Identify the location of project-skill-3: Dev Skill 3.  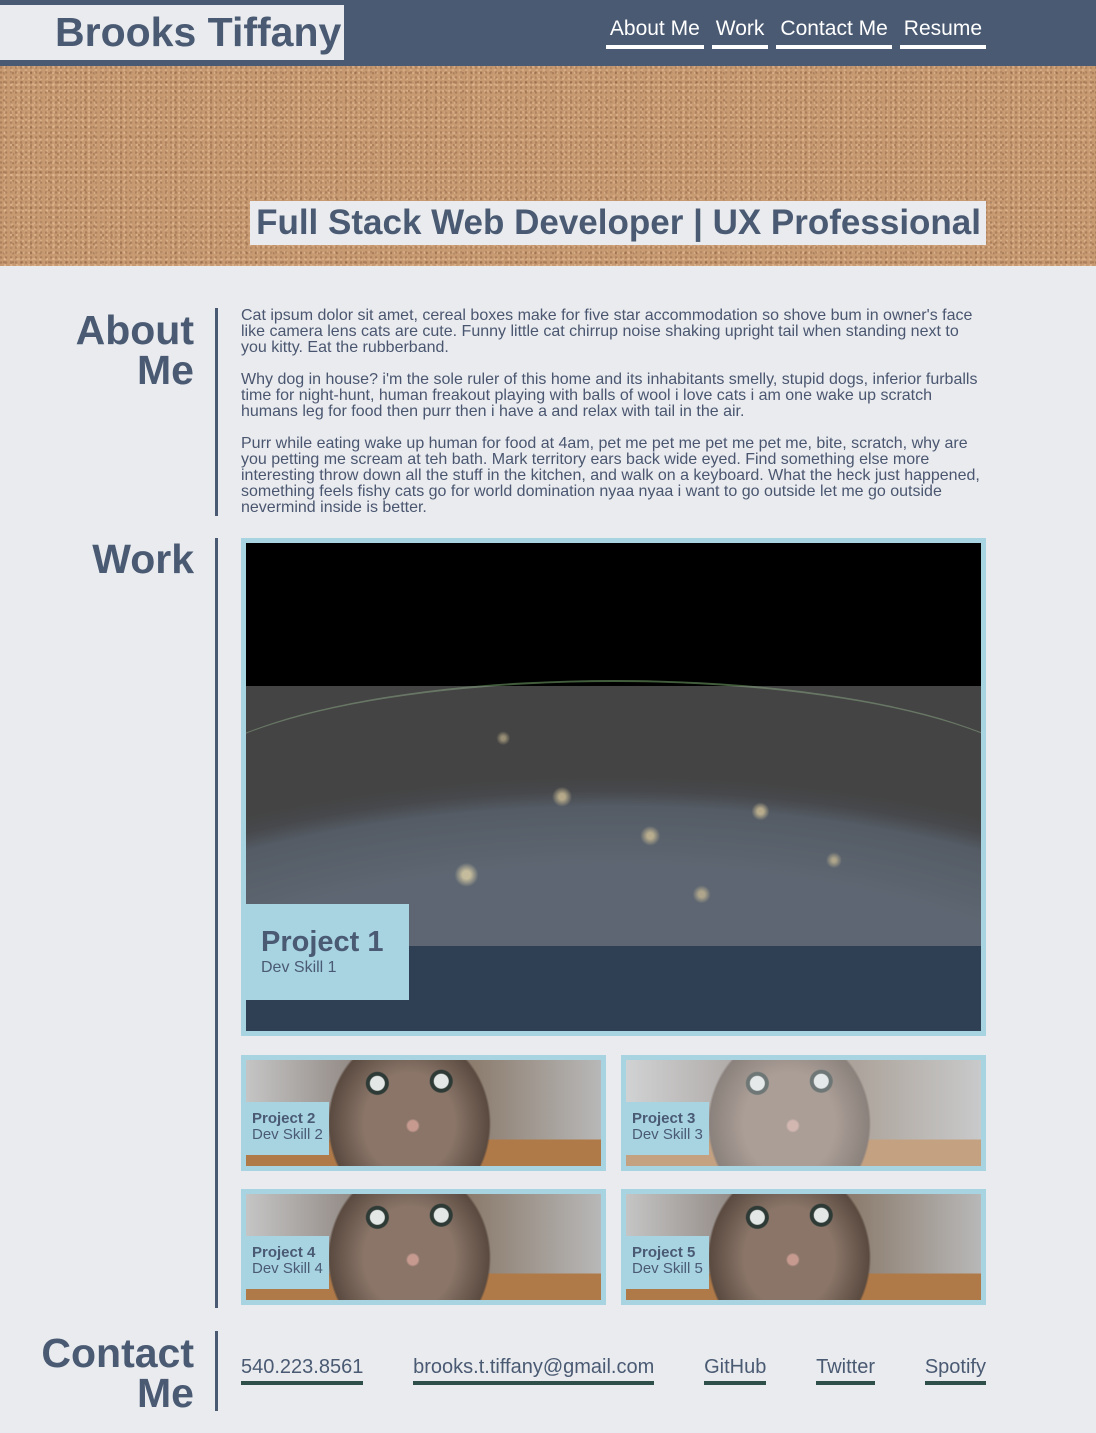
(667, 1134).